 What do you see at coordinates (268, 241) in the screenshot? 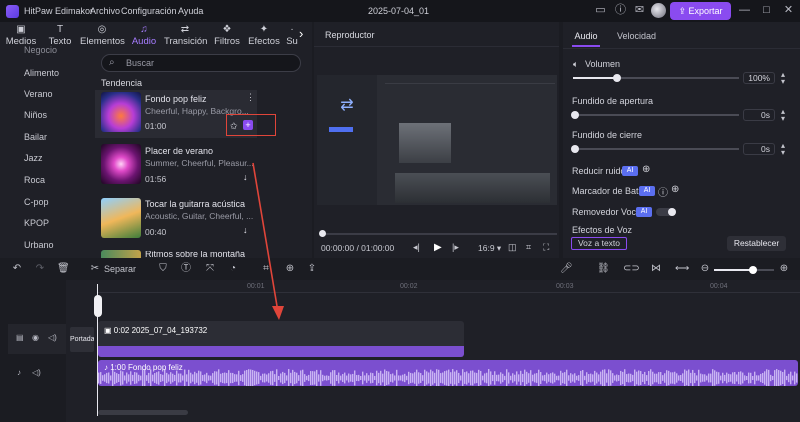
I see `annotation-arrow` at bounding box center [268, 241].